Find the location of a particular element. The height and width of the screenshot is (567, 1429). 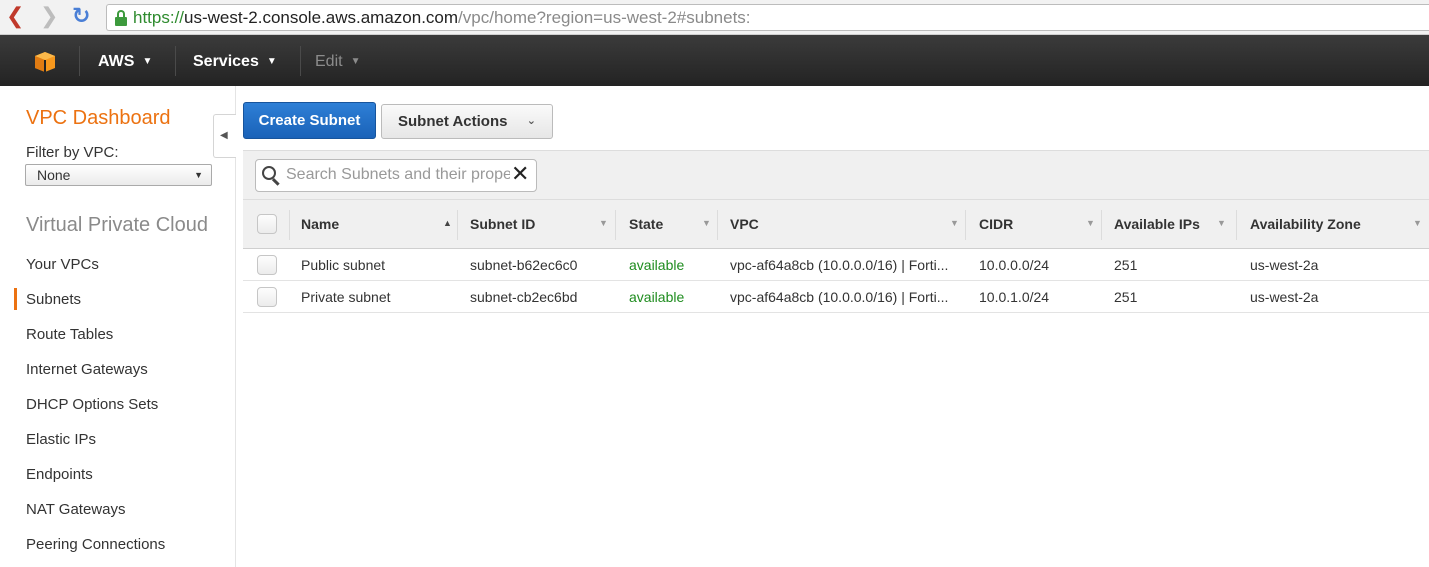

services-menu: Services ▼ is located at coordinates (235, 62).